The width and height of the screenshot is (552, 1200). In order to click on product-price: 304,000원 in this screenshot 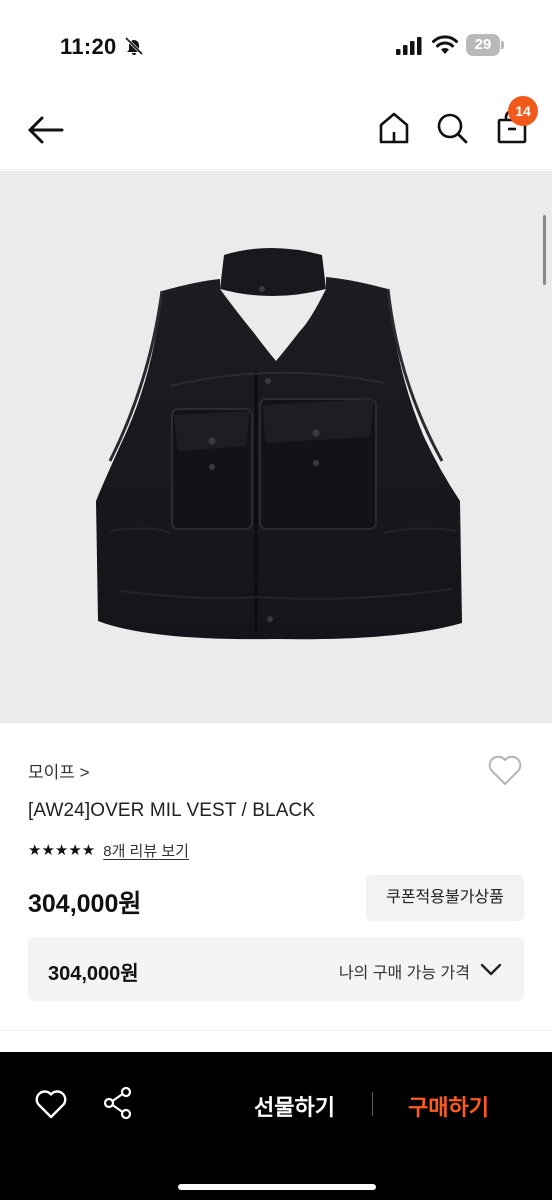, I will do `click(85, 904)`.